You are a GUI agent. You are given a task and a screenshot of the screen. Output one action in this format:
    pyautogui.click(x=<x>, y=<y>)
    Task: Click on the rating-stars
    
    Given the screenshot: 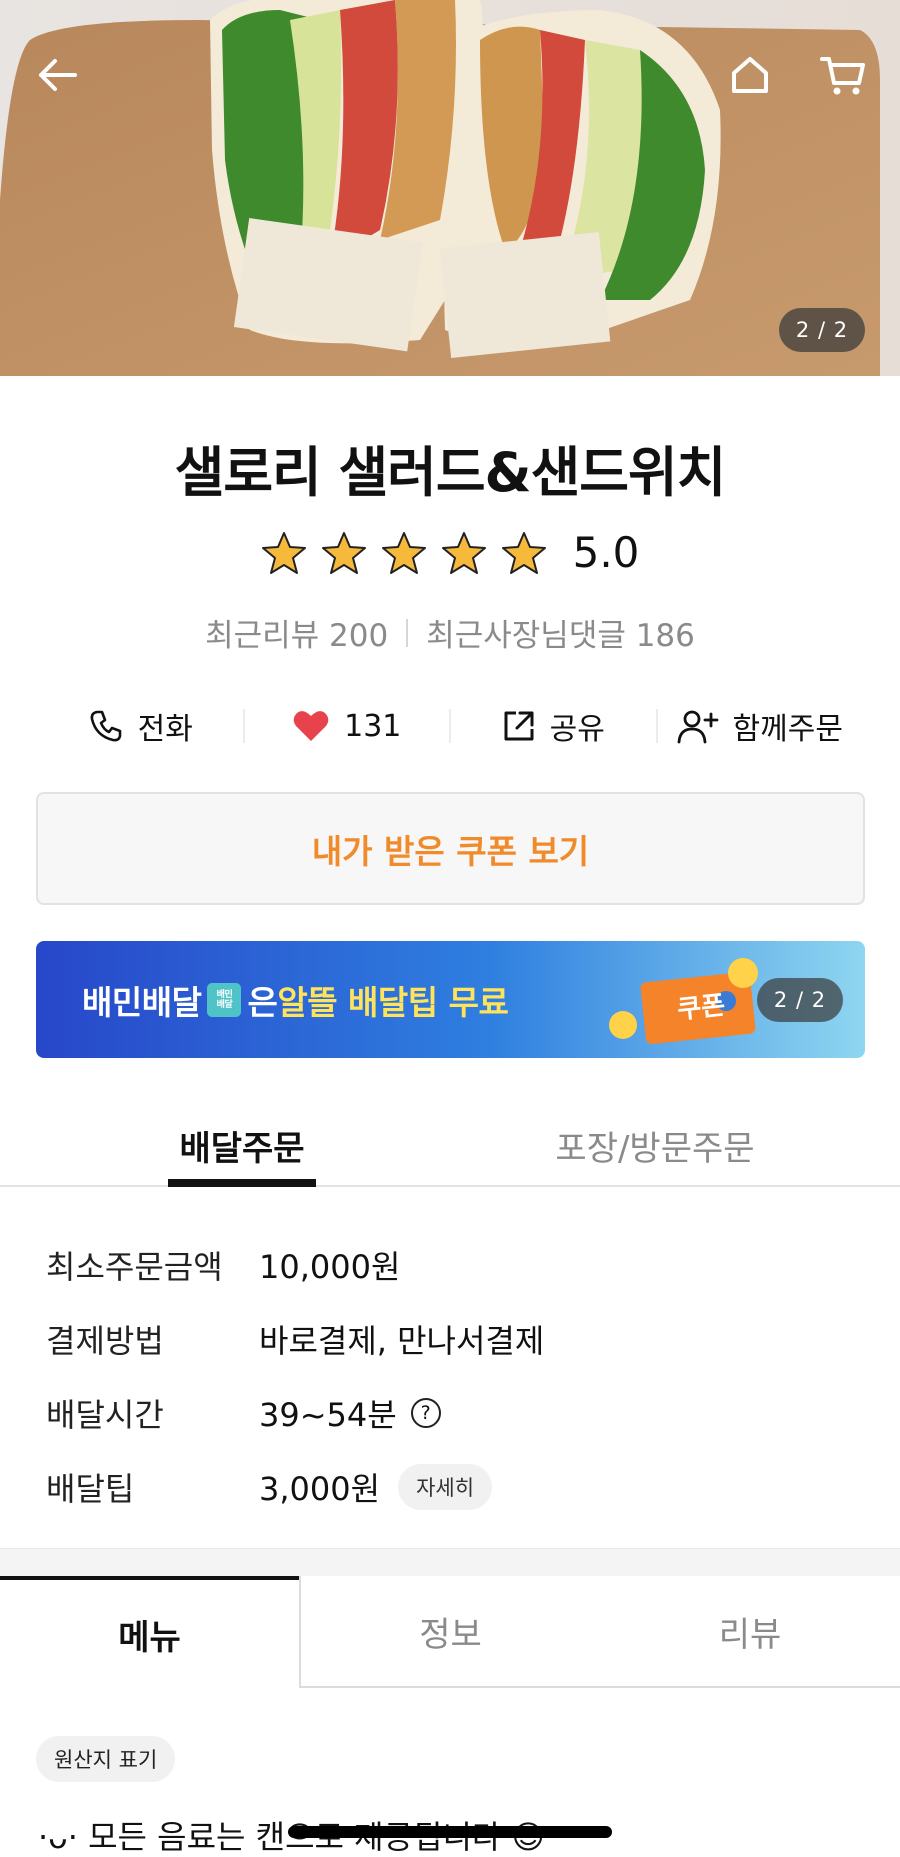 What is the action you would take?
    pyautogui.click(x=404, y=553)
    